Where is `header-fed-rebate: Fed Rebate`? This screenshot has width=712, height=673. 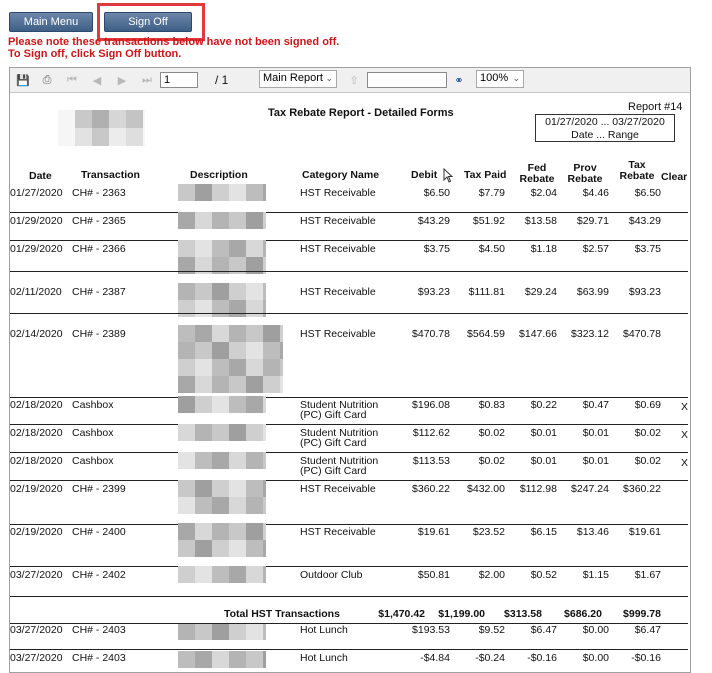
header-fed-rebate: Fed Rebate is located at coordinates (537, 173).